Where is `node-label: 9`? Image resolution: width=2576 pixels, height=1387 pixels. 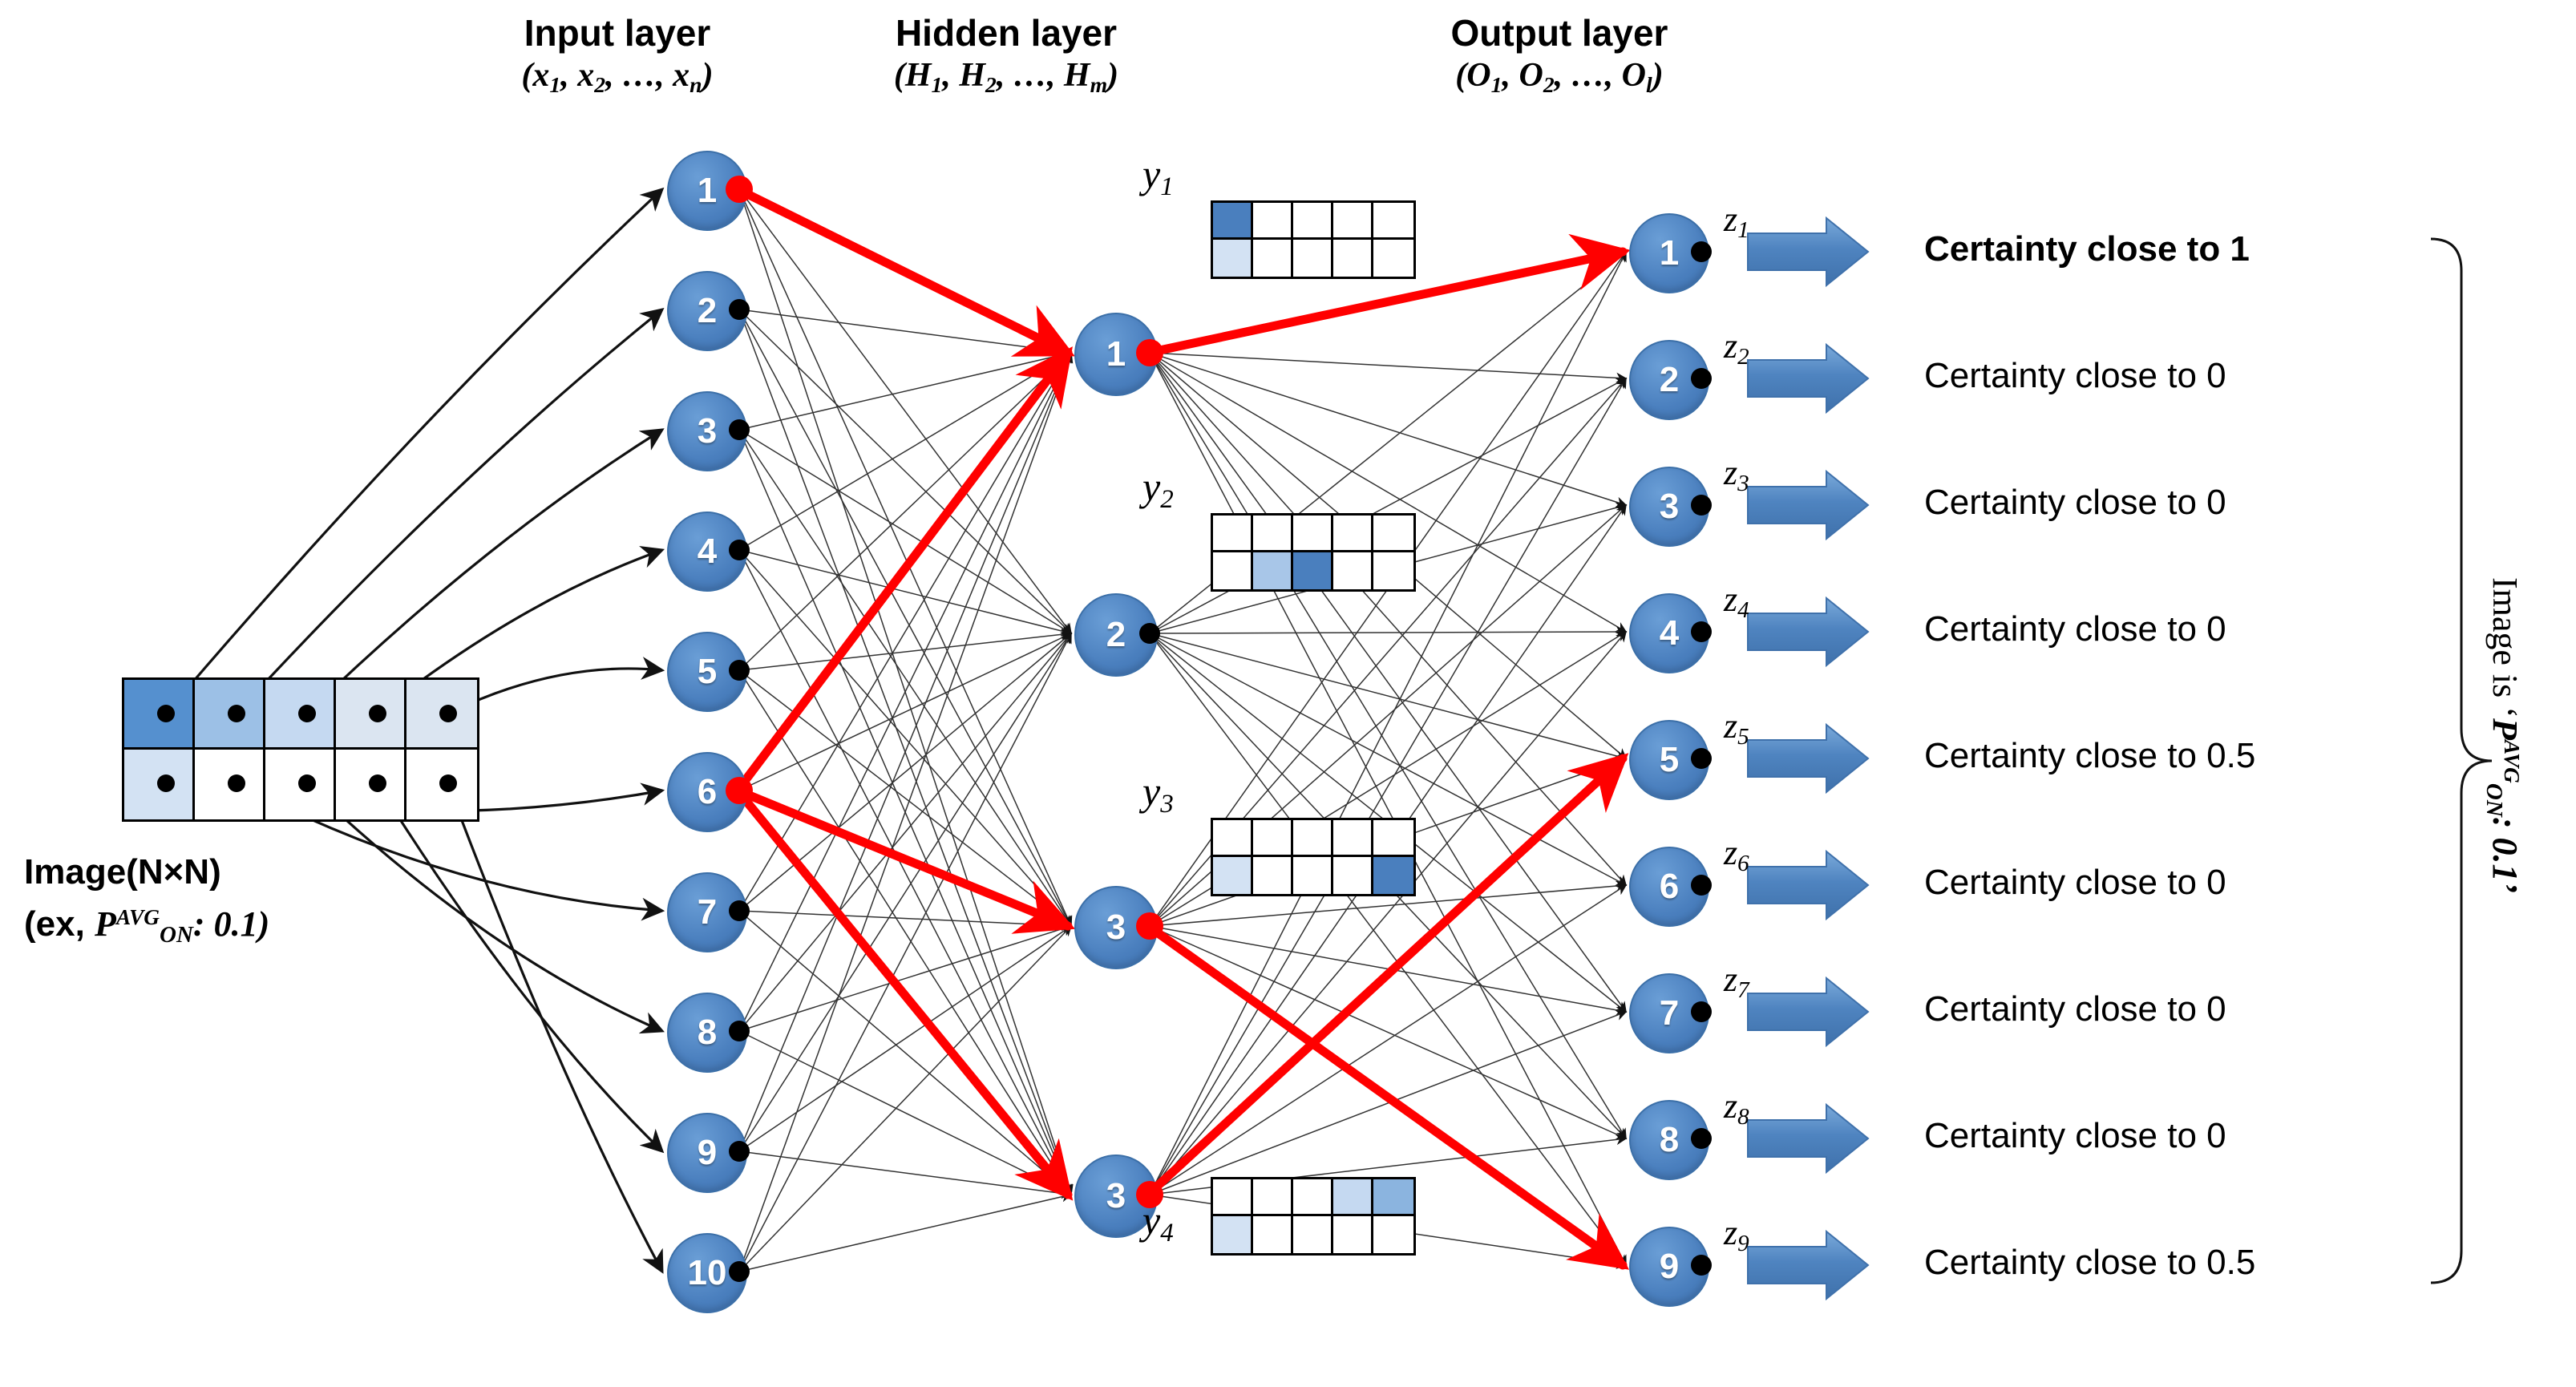
node-label: 9 is located at coordinates (1669, 1266).